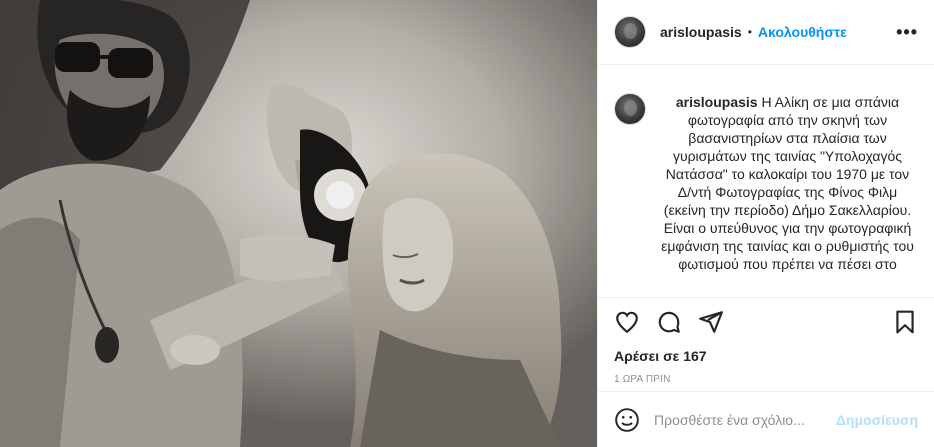 The height and width of the screenshot is (447, 934). What do you see at coordinates (907, 32) in the screenshot?
I see `more-options-icon: •••` at bounding box center [907, 32].